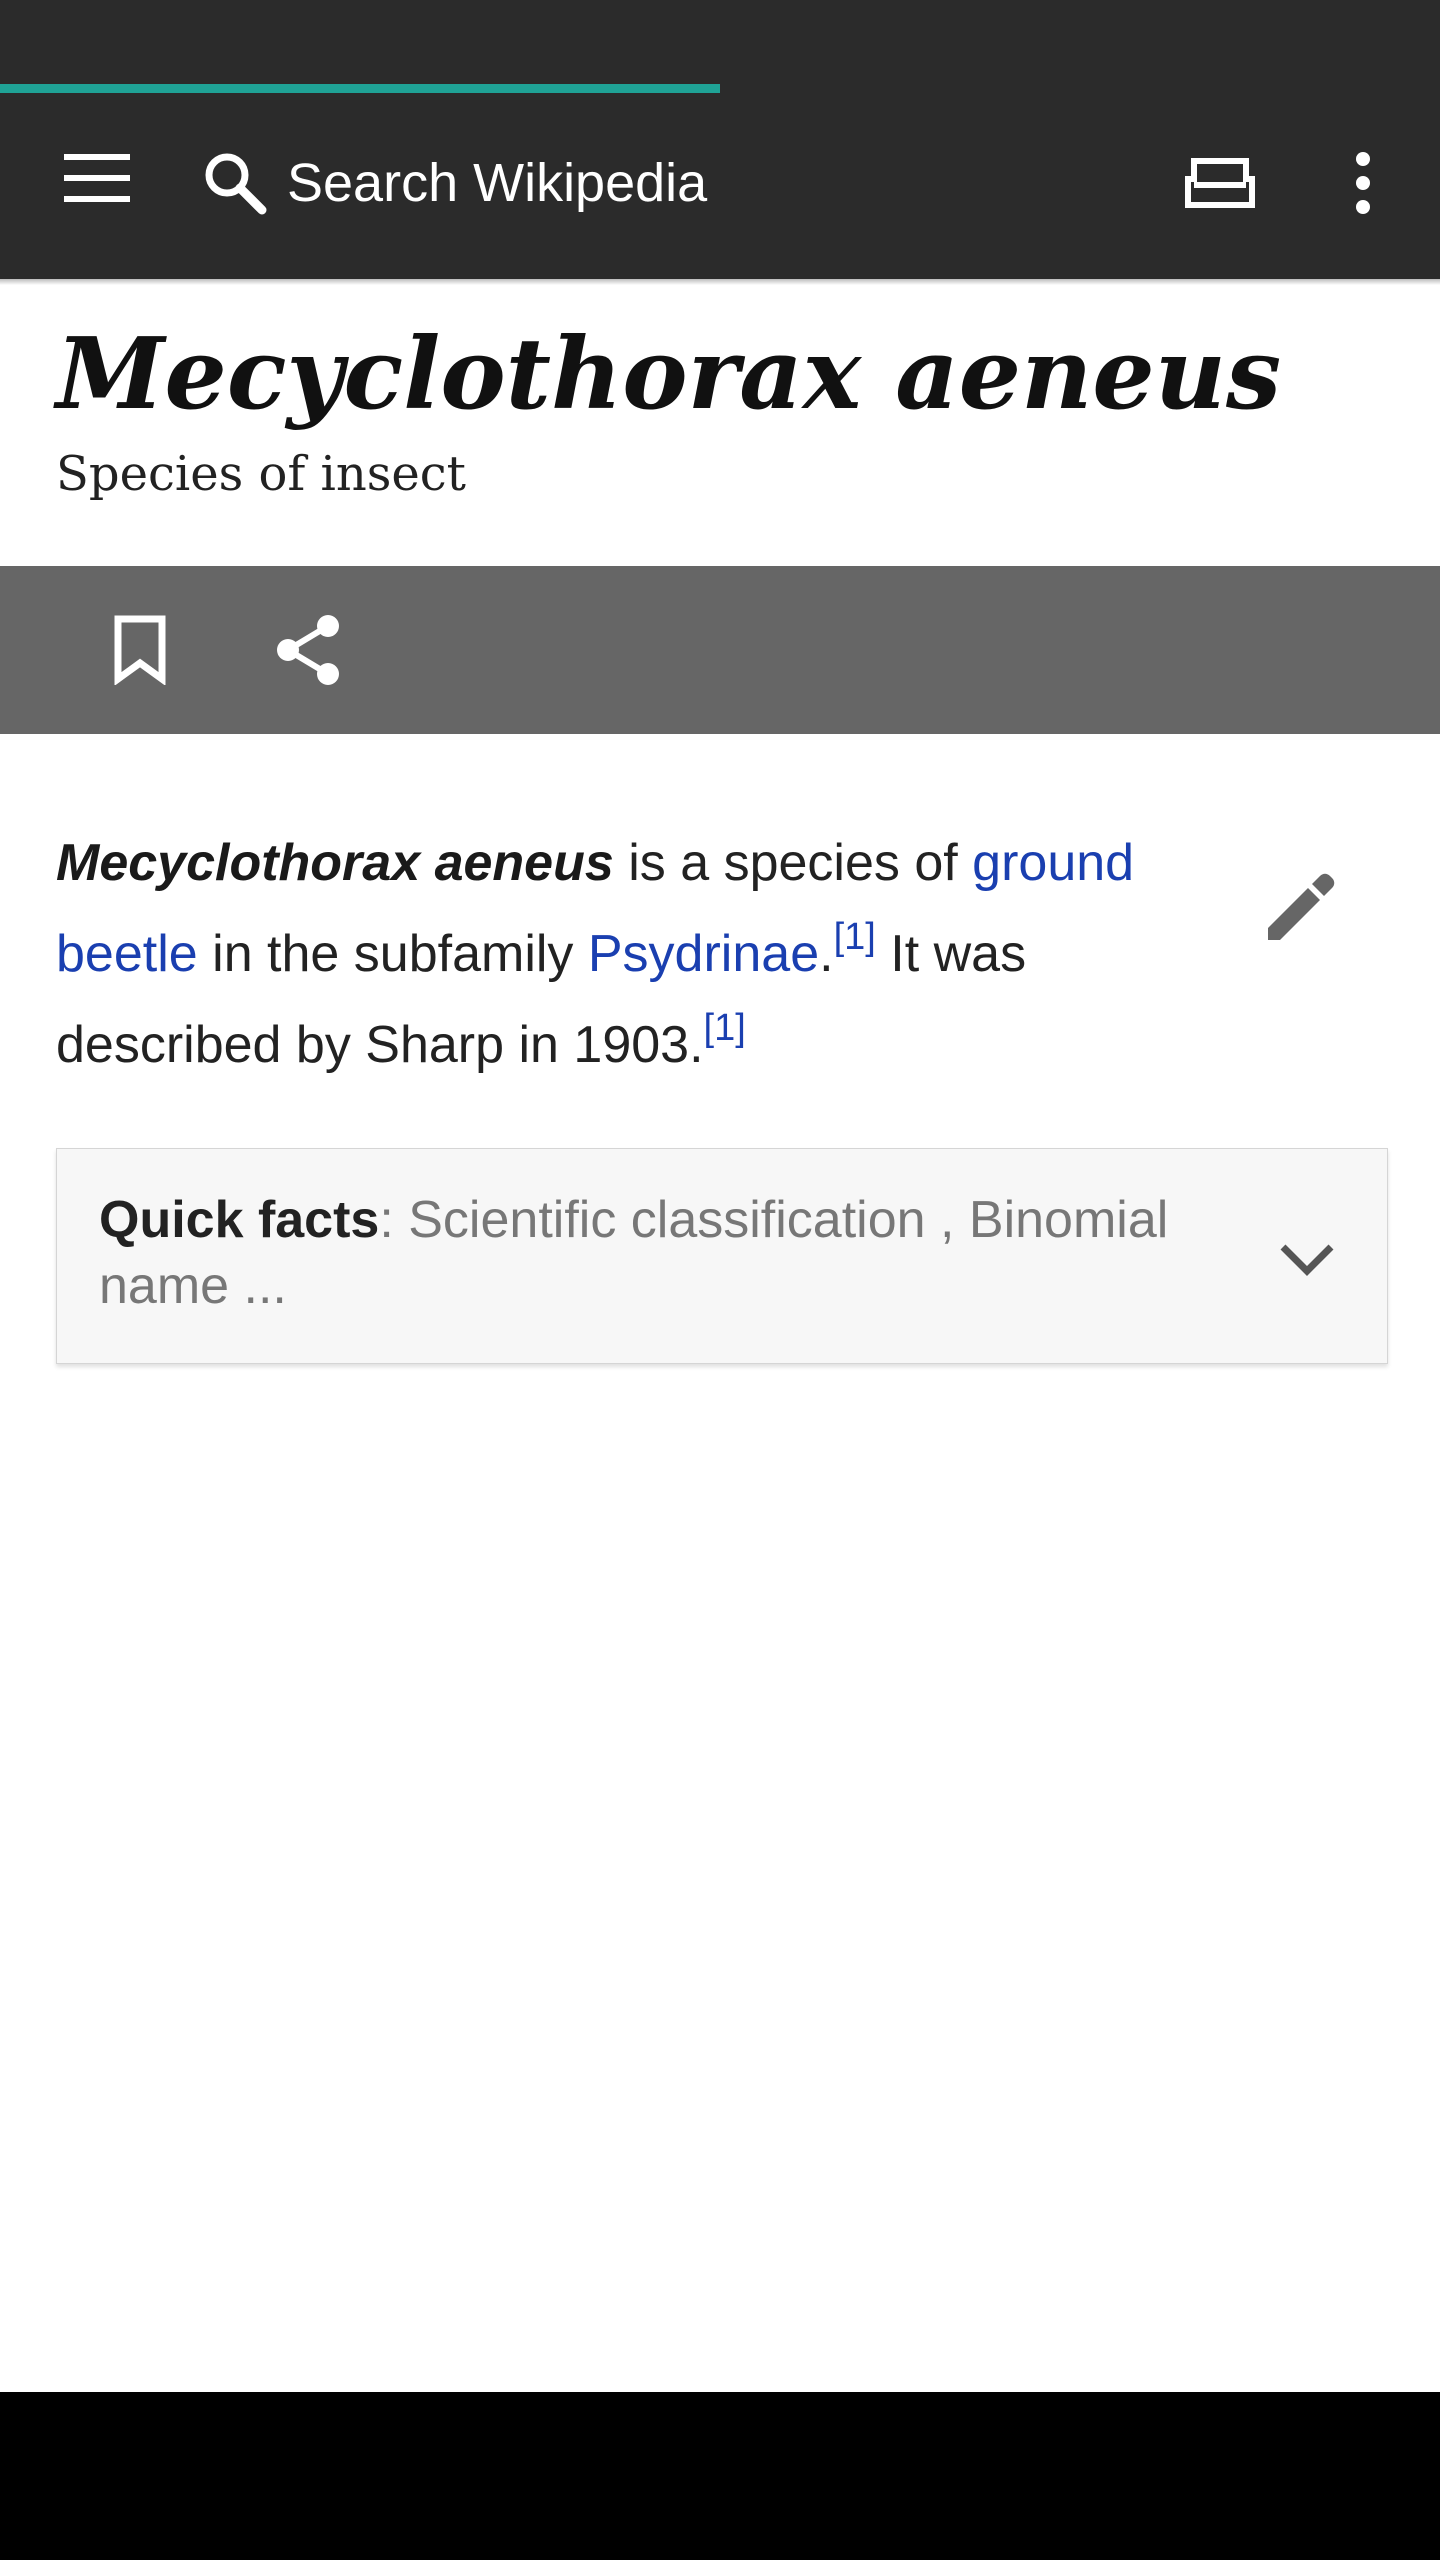 The image size is (1440, 2560). I want to click on bookmark-icon, so click(140, 650).